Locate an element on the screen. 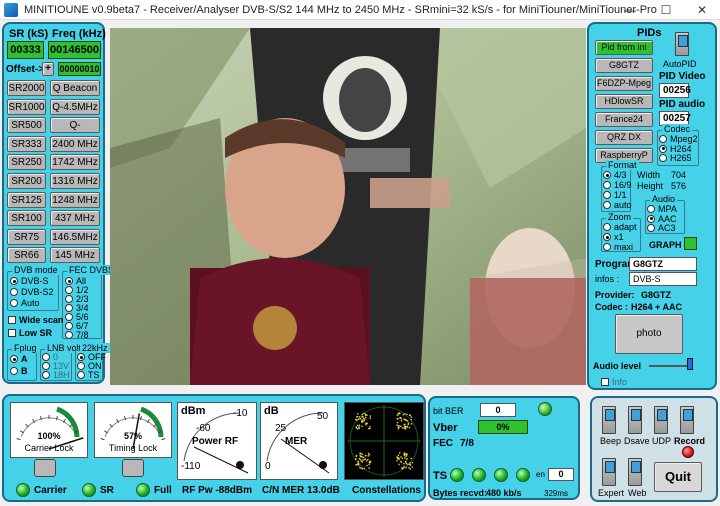 This screenshot has height=506, width=720. audio-level-slider is located at coordinates (670, 366).